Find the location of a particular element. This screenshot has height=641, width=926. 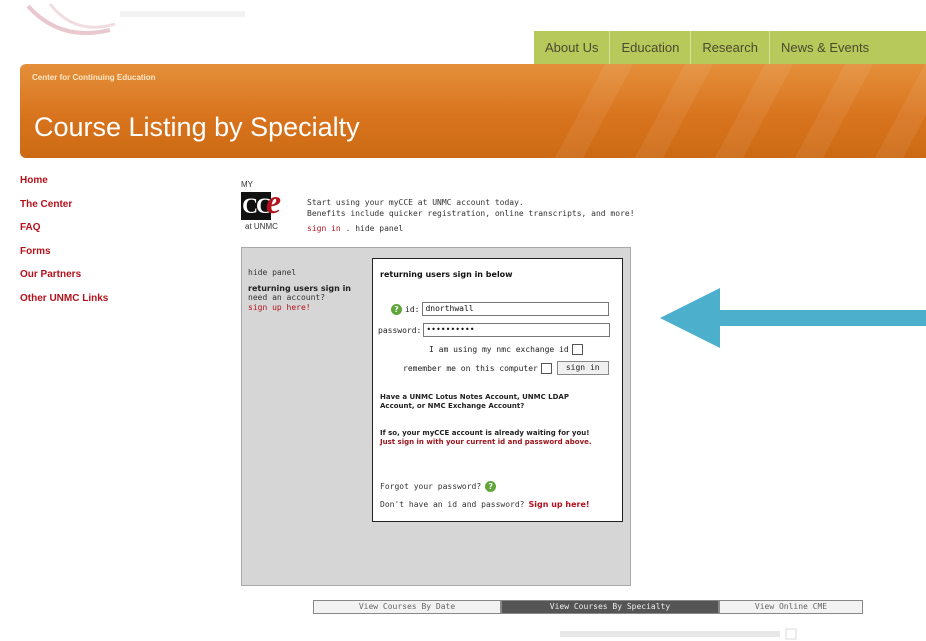

exchange-label: I am using my nmc exchange id is located at coordinates (499, 349).